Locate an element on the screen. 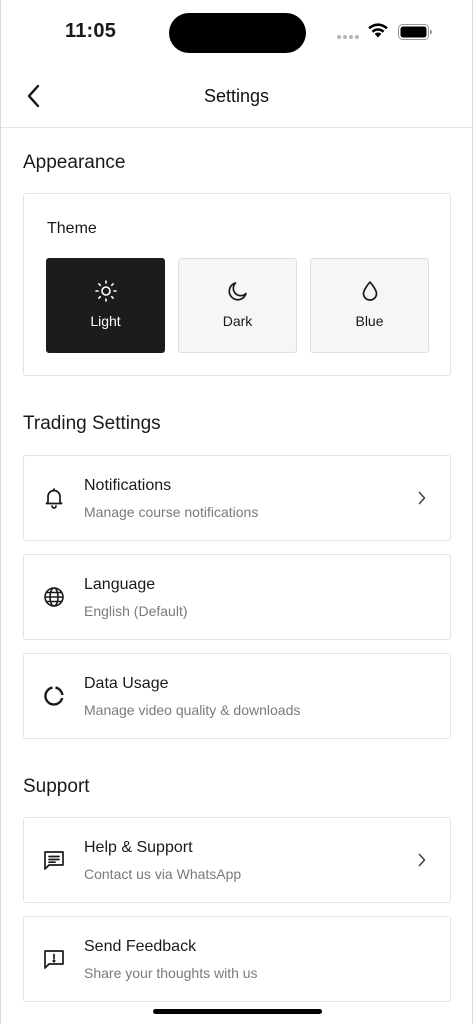  theme-option-dark: Dark is located at coordinates (237, 305).